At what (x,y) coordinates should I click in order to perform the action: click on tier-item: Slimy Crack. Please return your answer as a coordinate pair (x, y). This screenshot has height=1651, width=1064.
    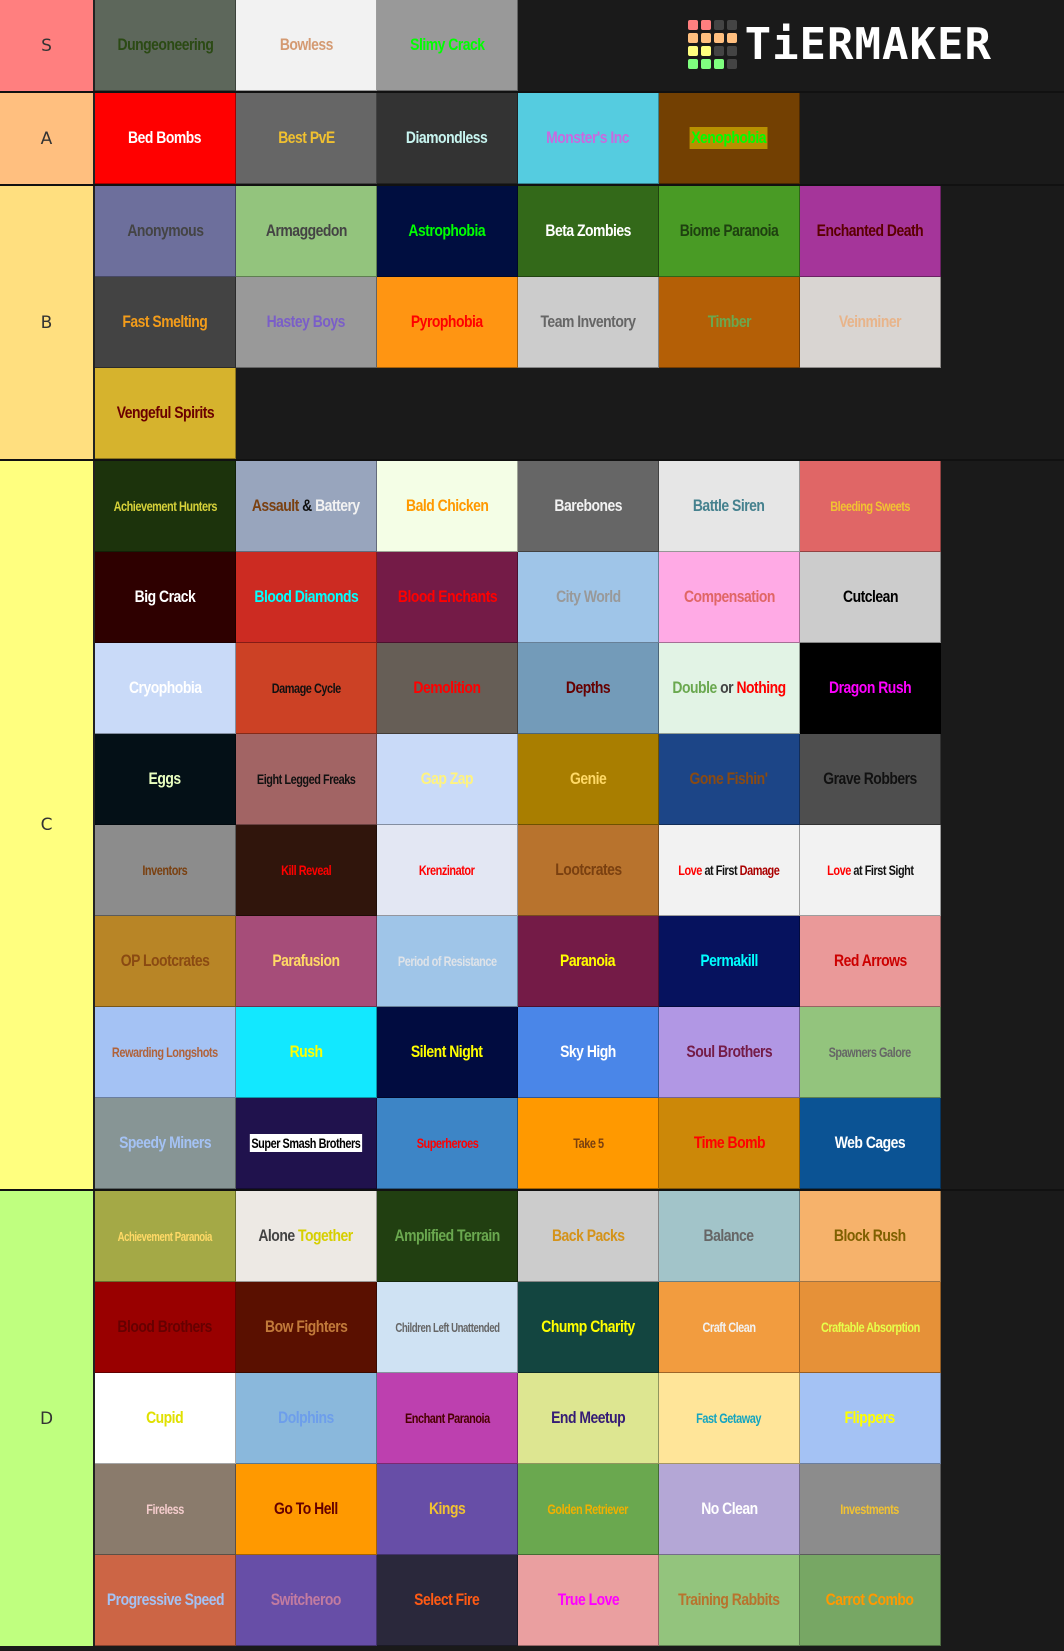
    Looking at the image, I should click on (447, 45).